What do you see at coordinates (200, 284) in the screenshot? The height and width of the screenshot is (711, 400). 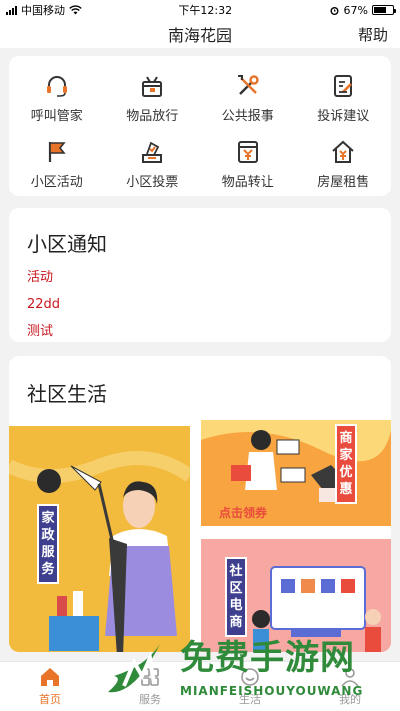 I see `notice-item: 活动` at bounding box center [200, 284].